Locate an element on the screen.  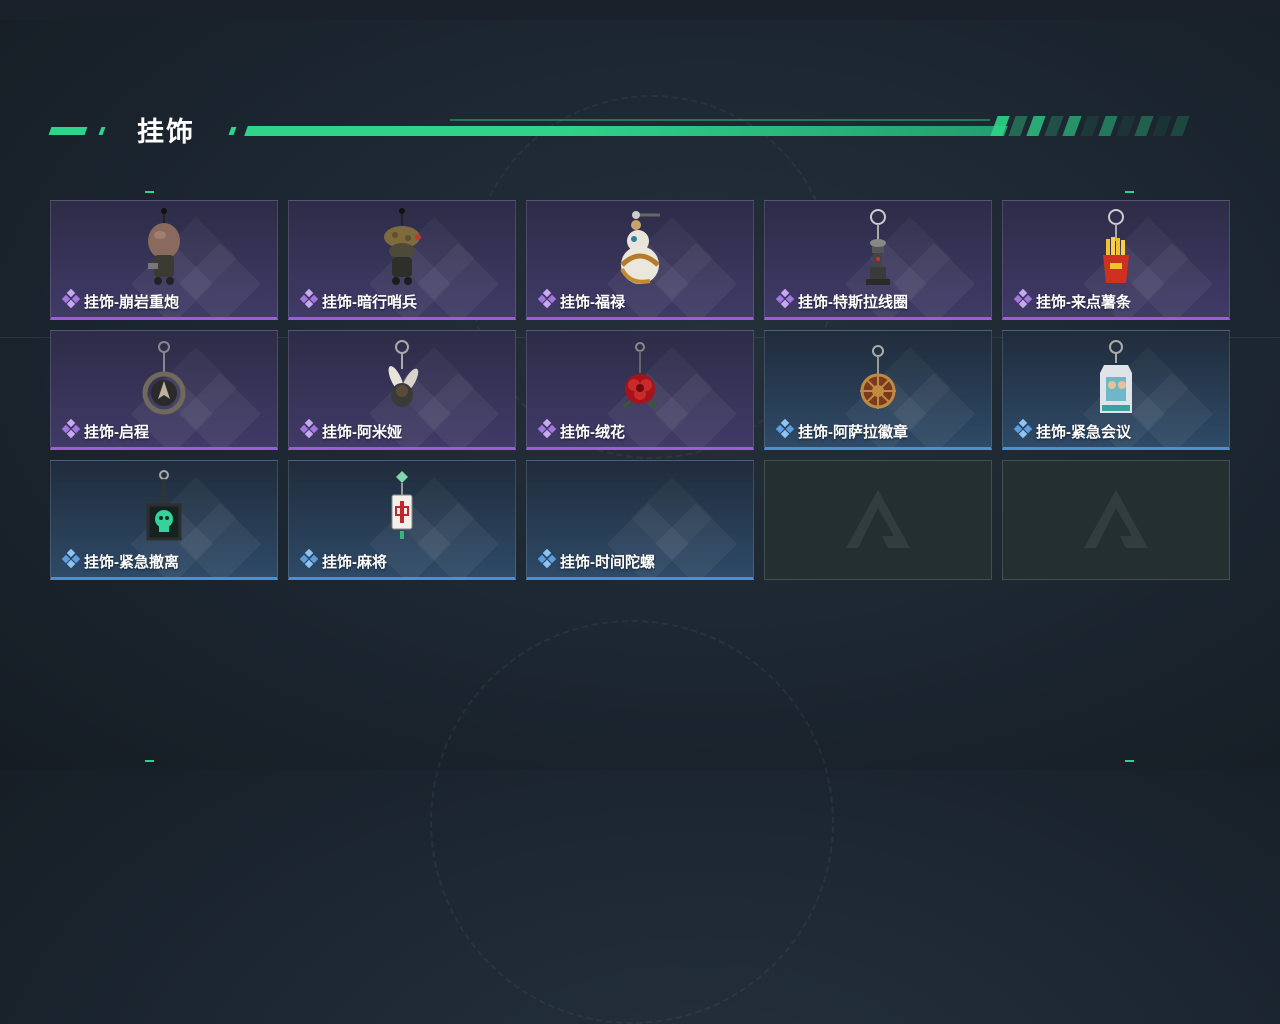
compass-ring-charm-icon is located at coordinates (164, 378).